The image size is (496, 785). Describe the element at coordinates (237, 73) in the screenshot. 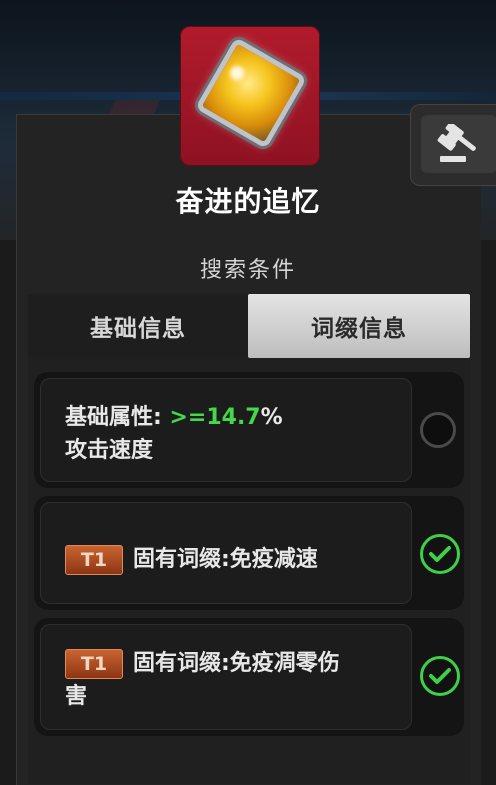

I see `crystal-shine` at that location.